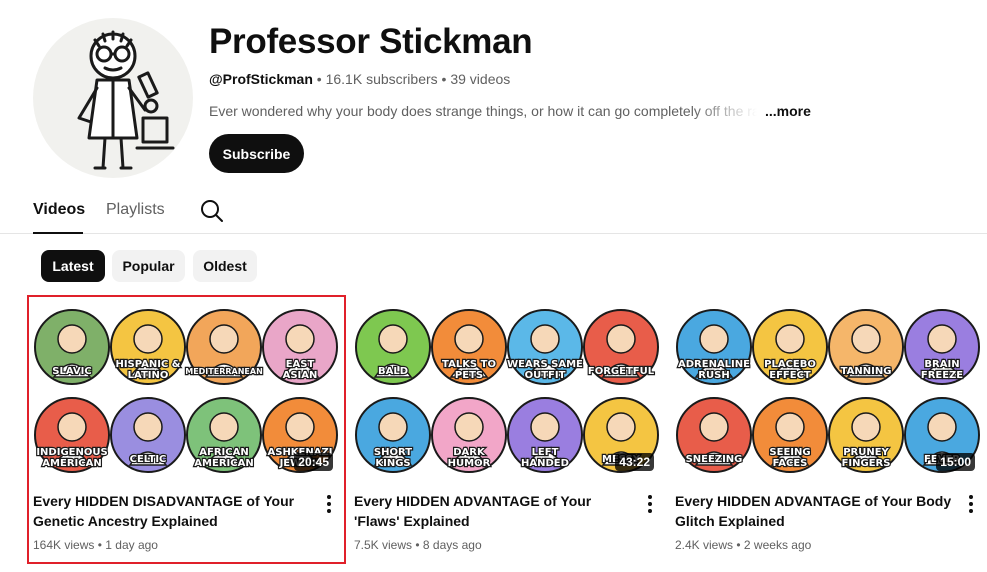  What do you see at coordinates (493, 212) in the screenshot?
I see `channel-tabs: Videos Playlists` at bounding box center [493, 212].